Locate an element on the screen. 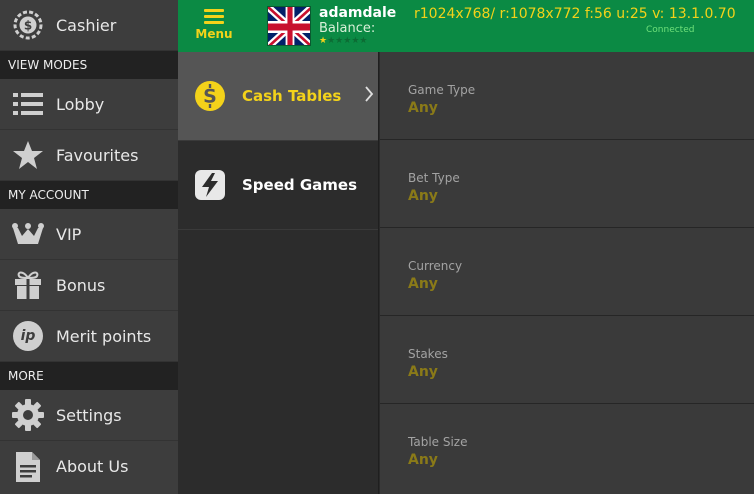 This screenshot has width=754, height=494. menu-item-lobby: Lobby is located at coordinates (89, 104).